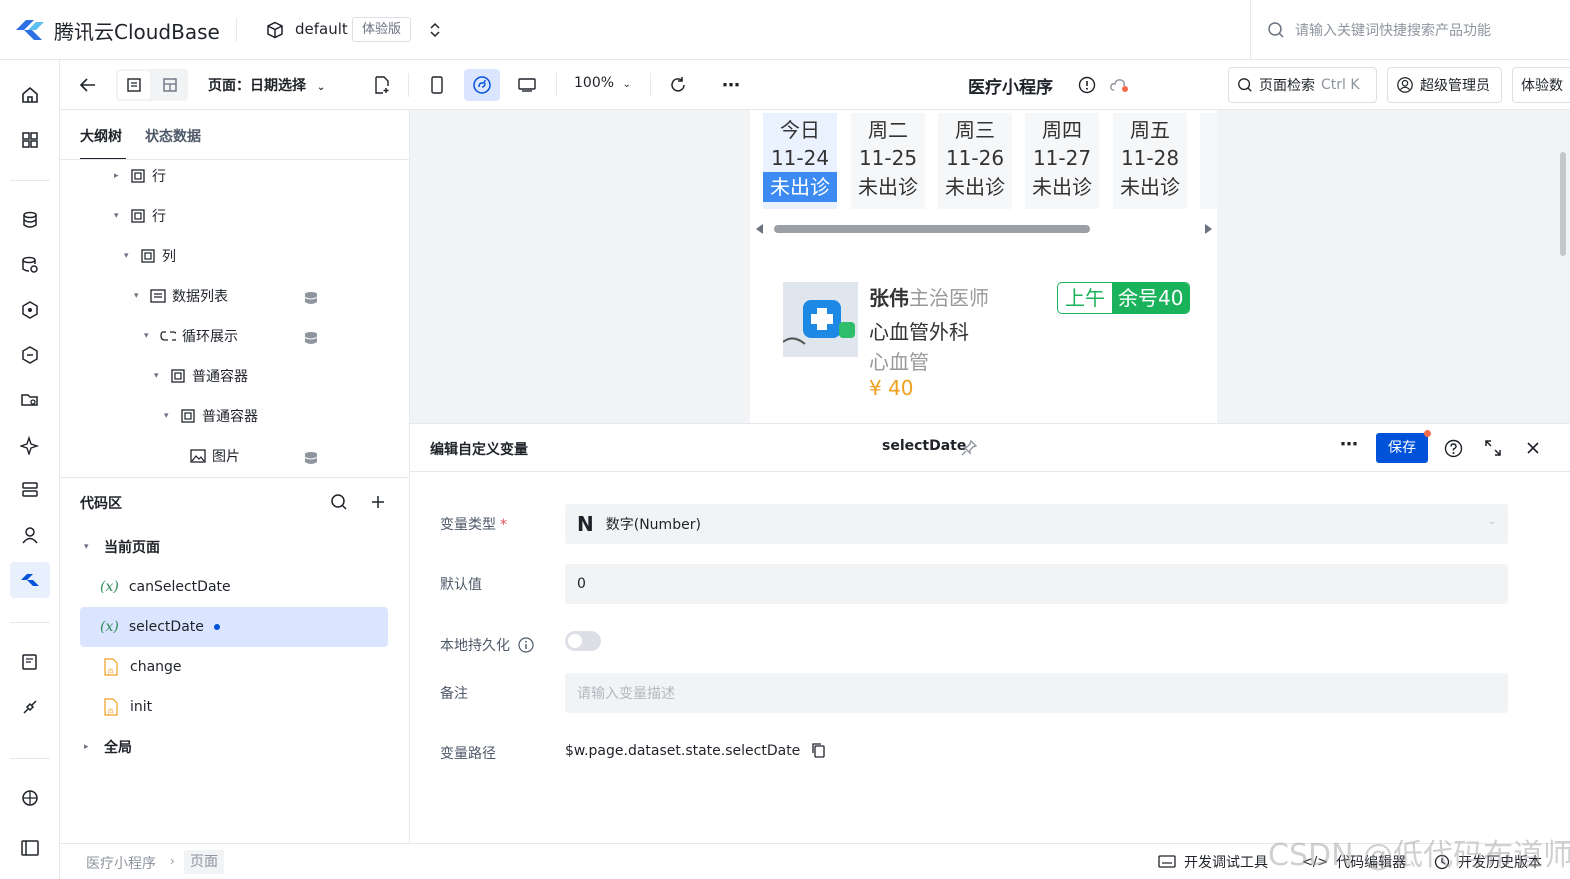  What do you see at coordinates (30, 95) in the screenshot?
I see `home-icon` at bounding box center [30, 95].